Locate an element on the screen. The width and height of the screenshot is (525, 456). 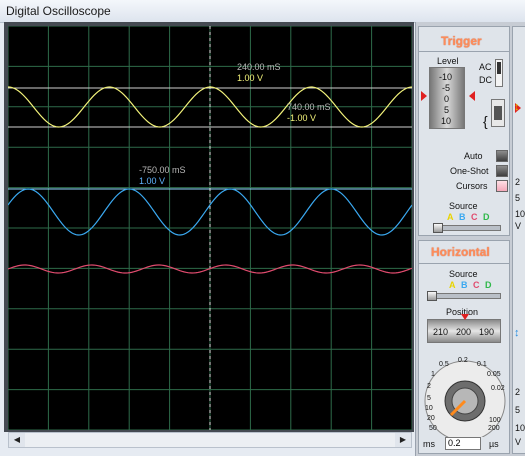
auto-button is located at coordinates (502, 156).